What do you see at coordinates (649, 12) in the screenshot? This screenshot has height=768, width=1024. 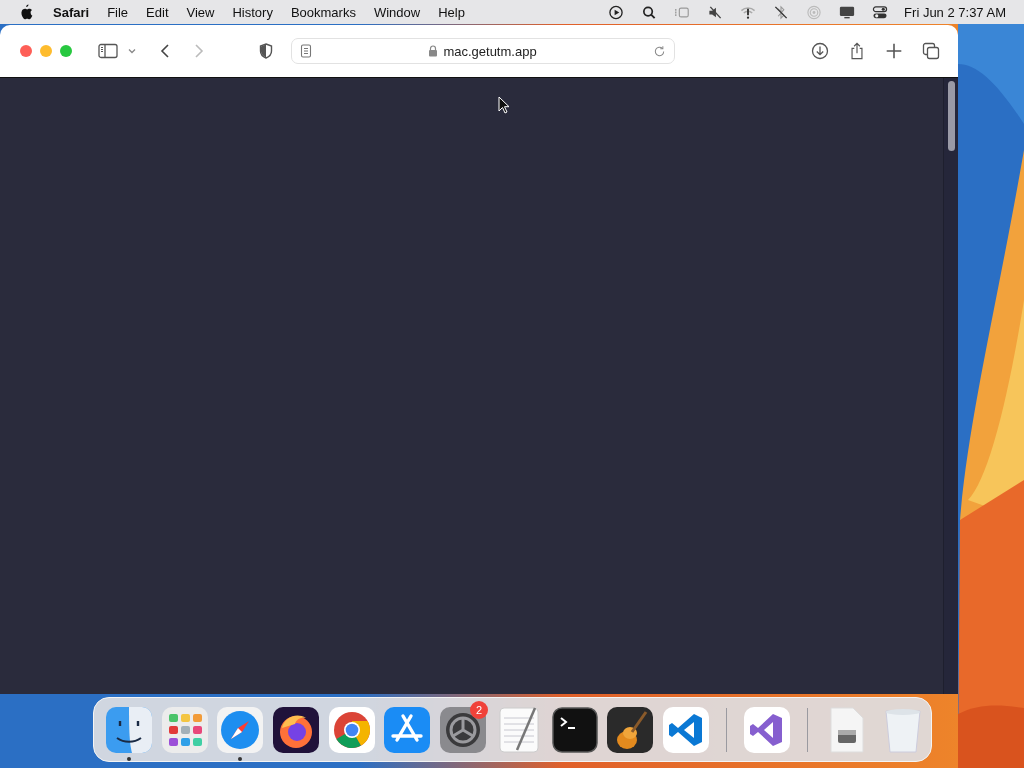 I see `search-icon` at bounding box center [649, 12].